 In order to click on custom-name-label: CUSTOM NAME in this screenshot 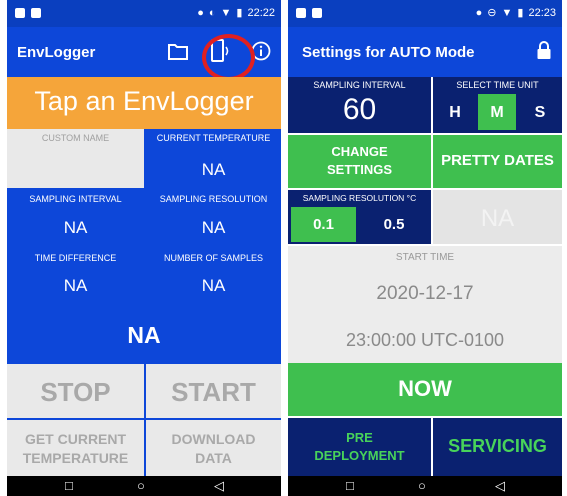, I will do `click(75, 138)`.